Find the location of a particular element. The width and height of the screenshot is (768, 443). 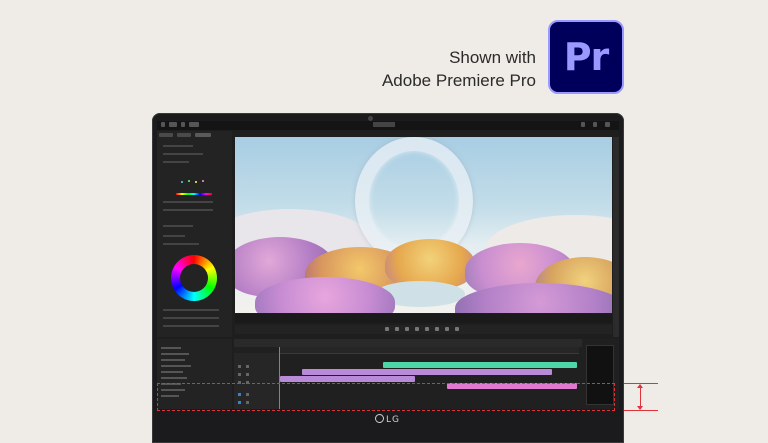

premiere-pro-logo: Pr is located at coordinates (586, 57).